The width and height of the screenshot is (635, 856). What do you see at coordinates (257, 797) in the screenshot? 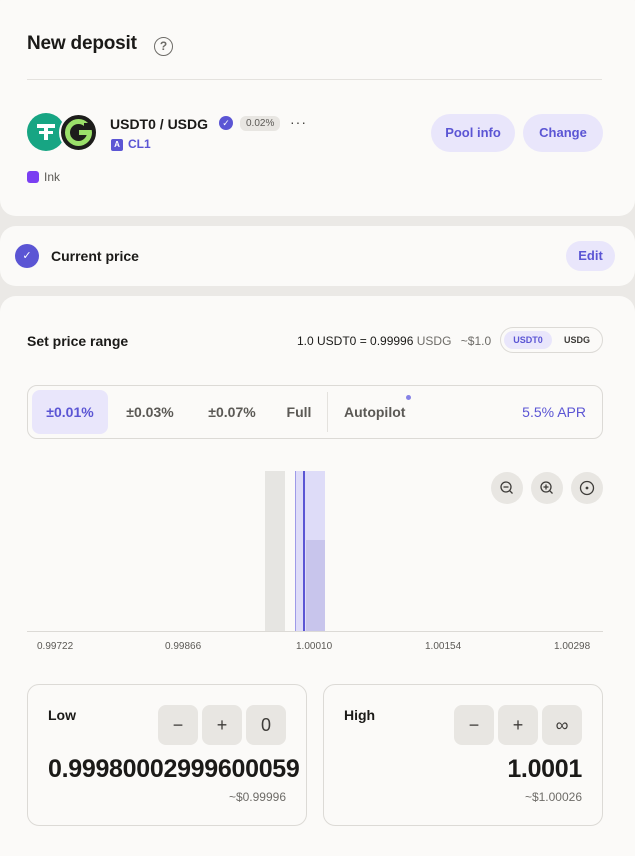
I see `low-usd-value: ~$0.99996` at bounding box center [257, 797].